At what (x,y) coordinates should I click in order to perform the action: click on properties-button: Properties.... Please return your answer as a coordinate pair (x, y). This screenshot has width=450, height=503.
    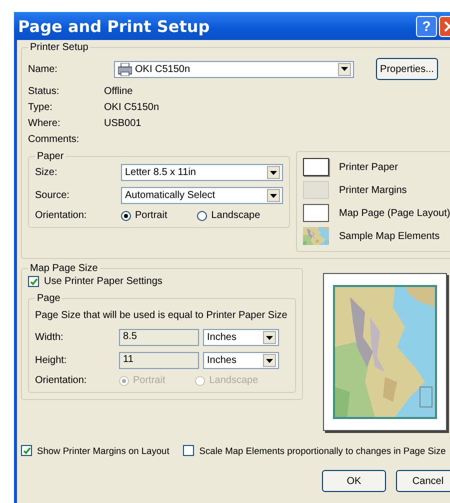
    Looking at the image, I should click on (407, 69).